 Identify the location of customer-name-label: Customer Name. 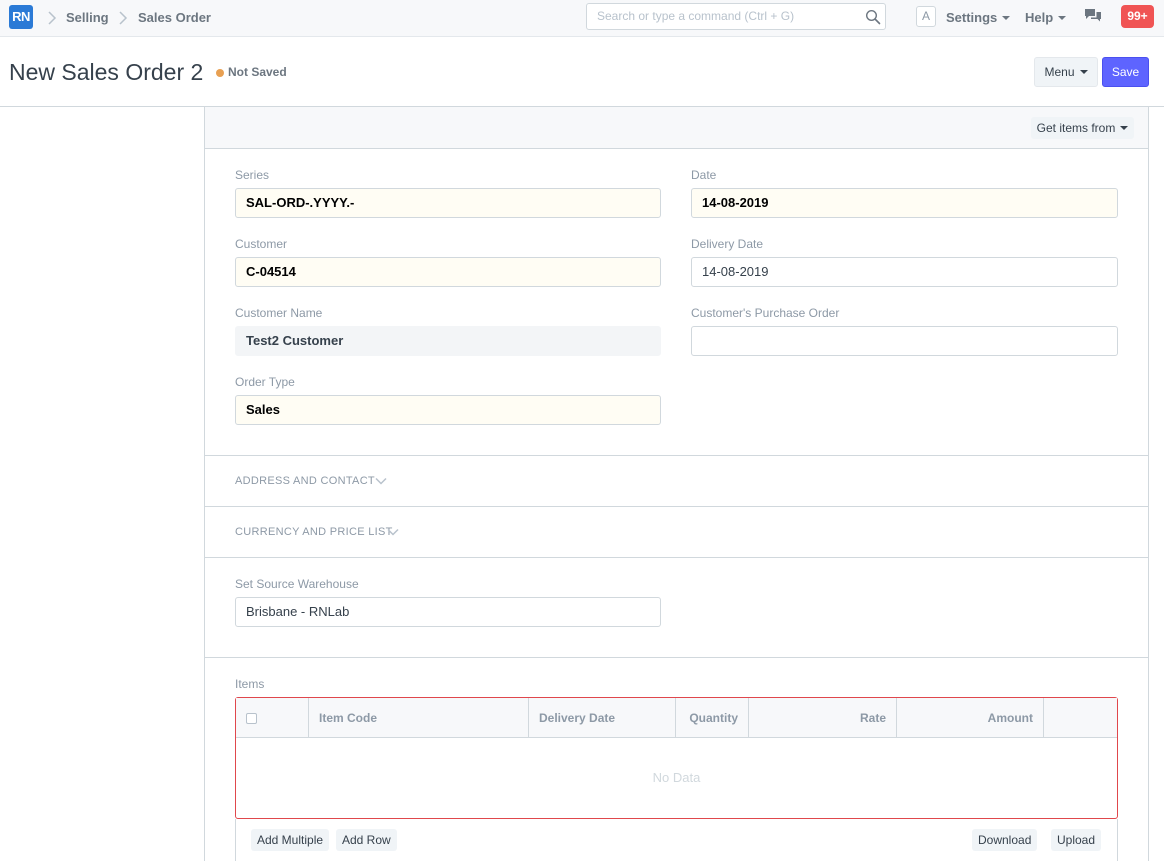
(279, 313).